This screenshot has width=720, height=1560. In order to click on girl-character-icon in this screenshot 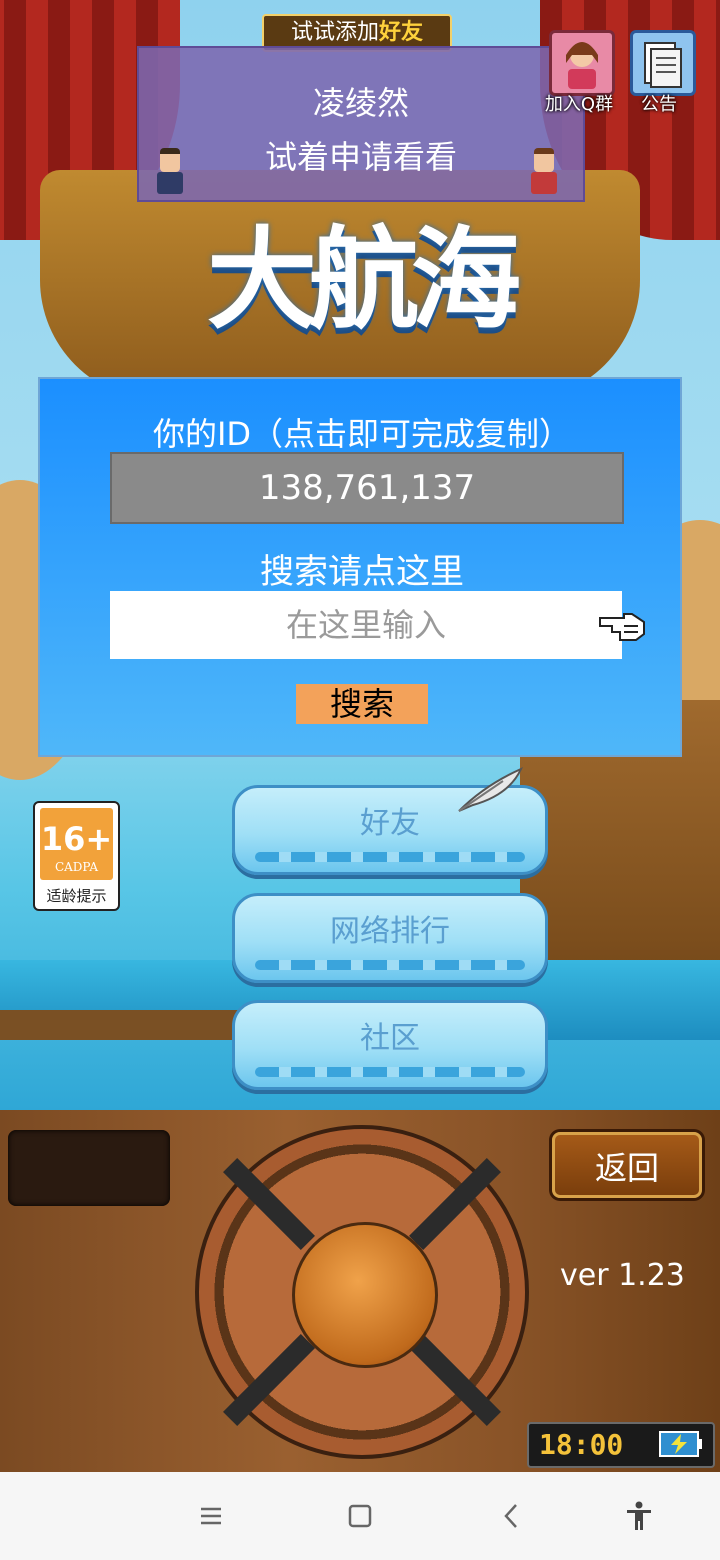, I will do `click(544, 171)`.